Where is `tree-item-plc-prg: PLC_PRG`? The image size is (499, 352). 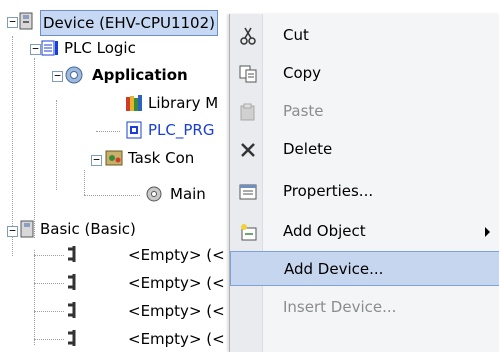
tree-item-plc-prg: PLC_PRG is located at coordinates (181, 130).